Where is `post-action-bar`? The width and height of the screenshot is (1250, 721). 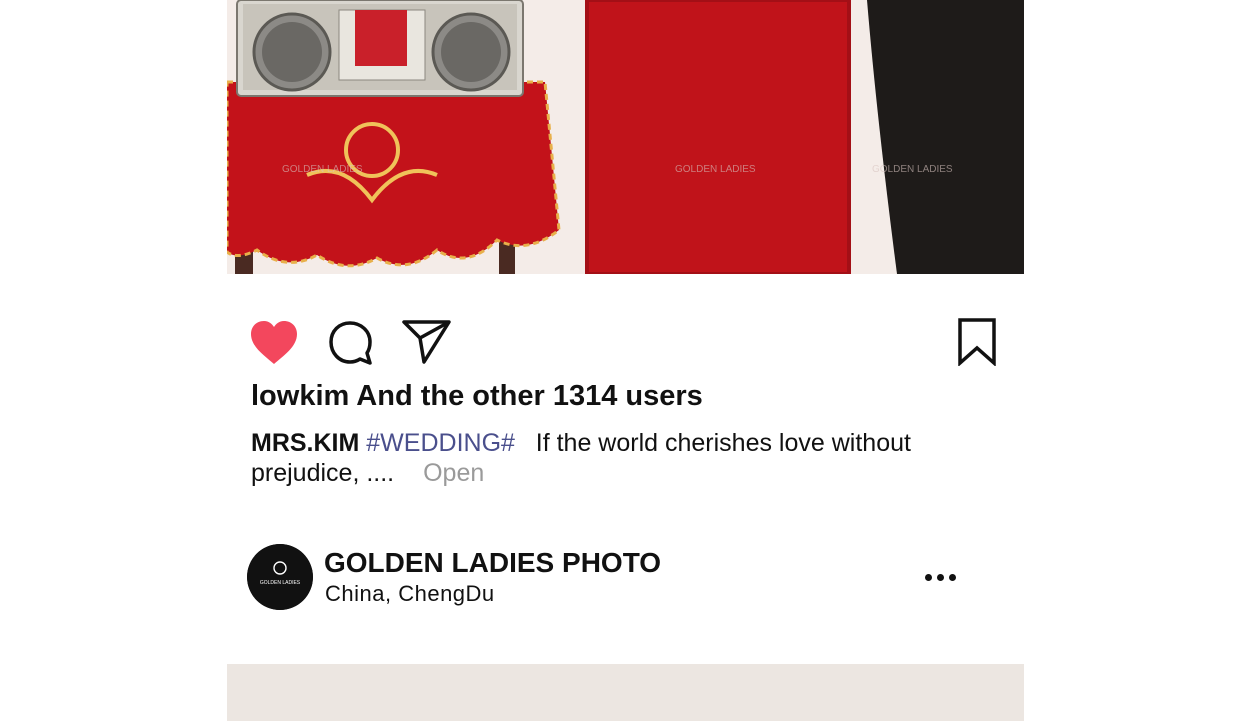
post-action-bar is located at coordinates (625, 342).